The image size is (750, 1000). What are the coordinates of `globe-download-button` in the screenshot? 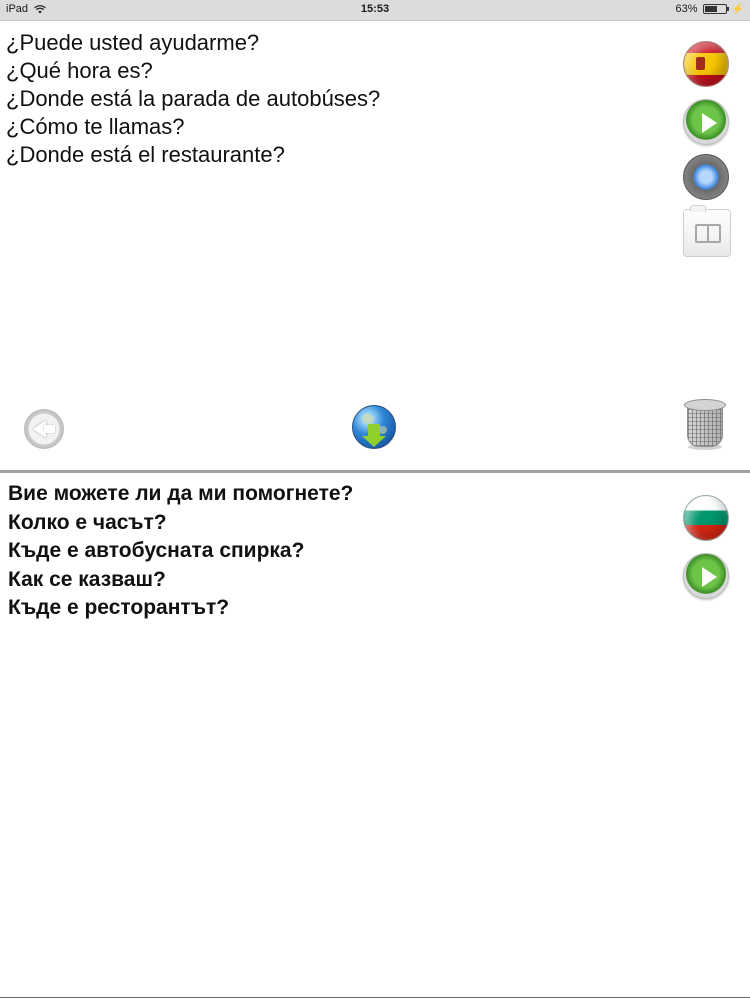 It's located at (374, 427).